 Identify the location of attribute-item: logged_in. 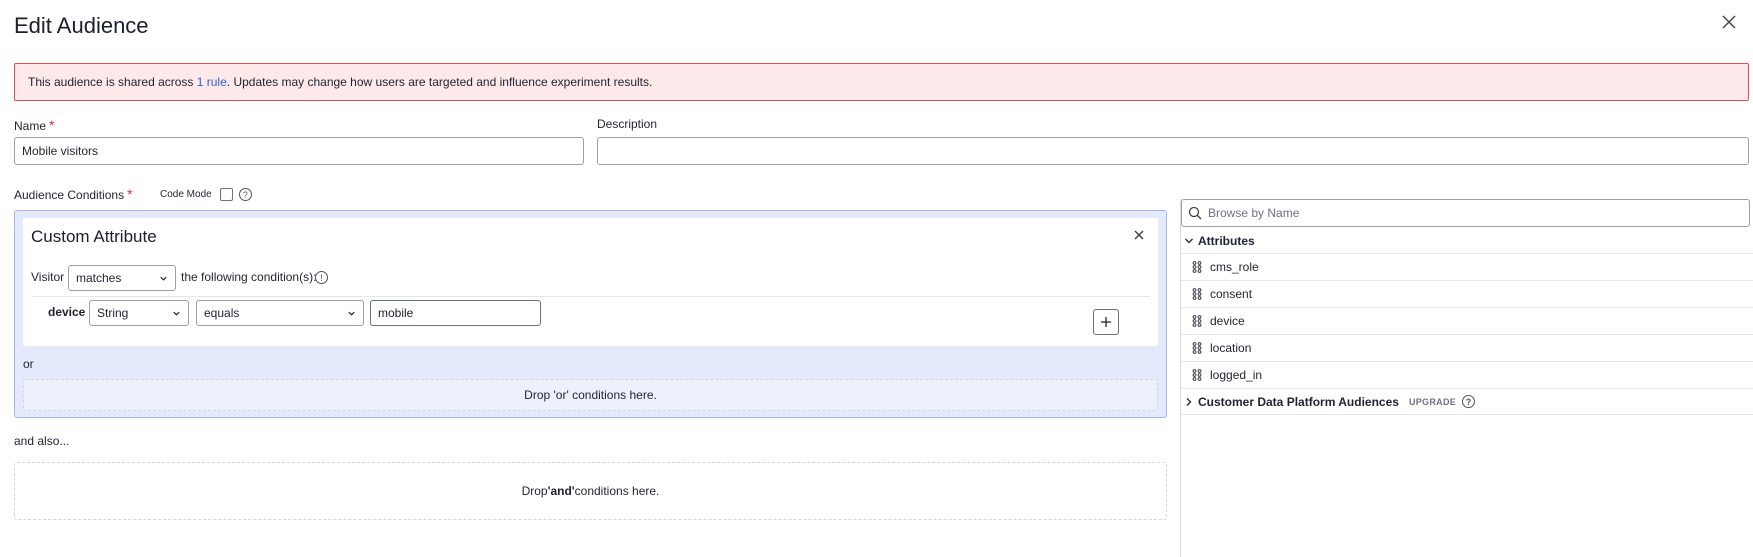
(1467, 375).